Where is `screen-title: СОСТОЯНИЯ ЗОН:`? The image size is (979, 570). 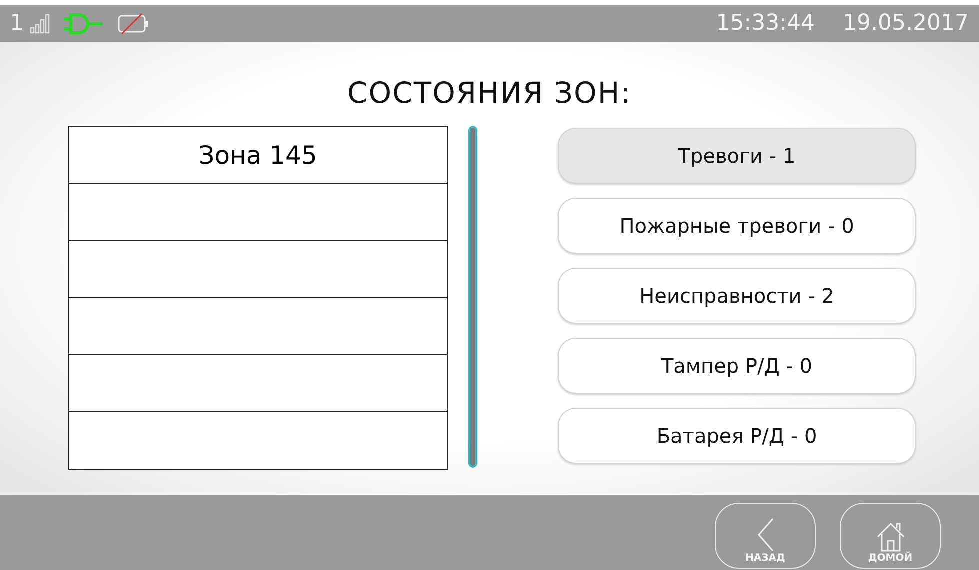 screen-title: СОСТОЯНИЯ ЗОН: is located at coordinates (490, 93).